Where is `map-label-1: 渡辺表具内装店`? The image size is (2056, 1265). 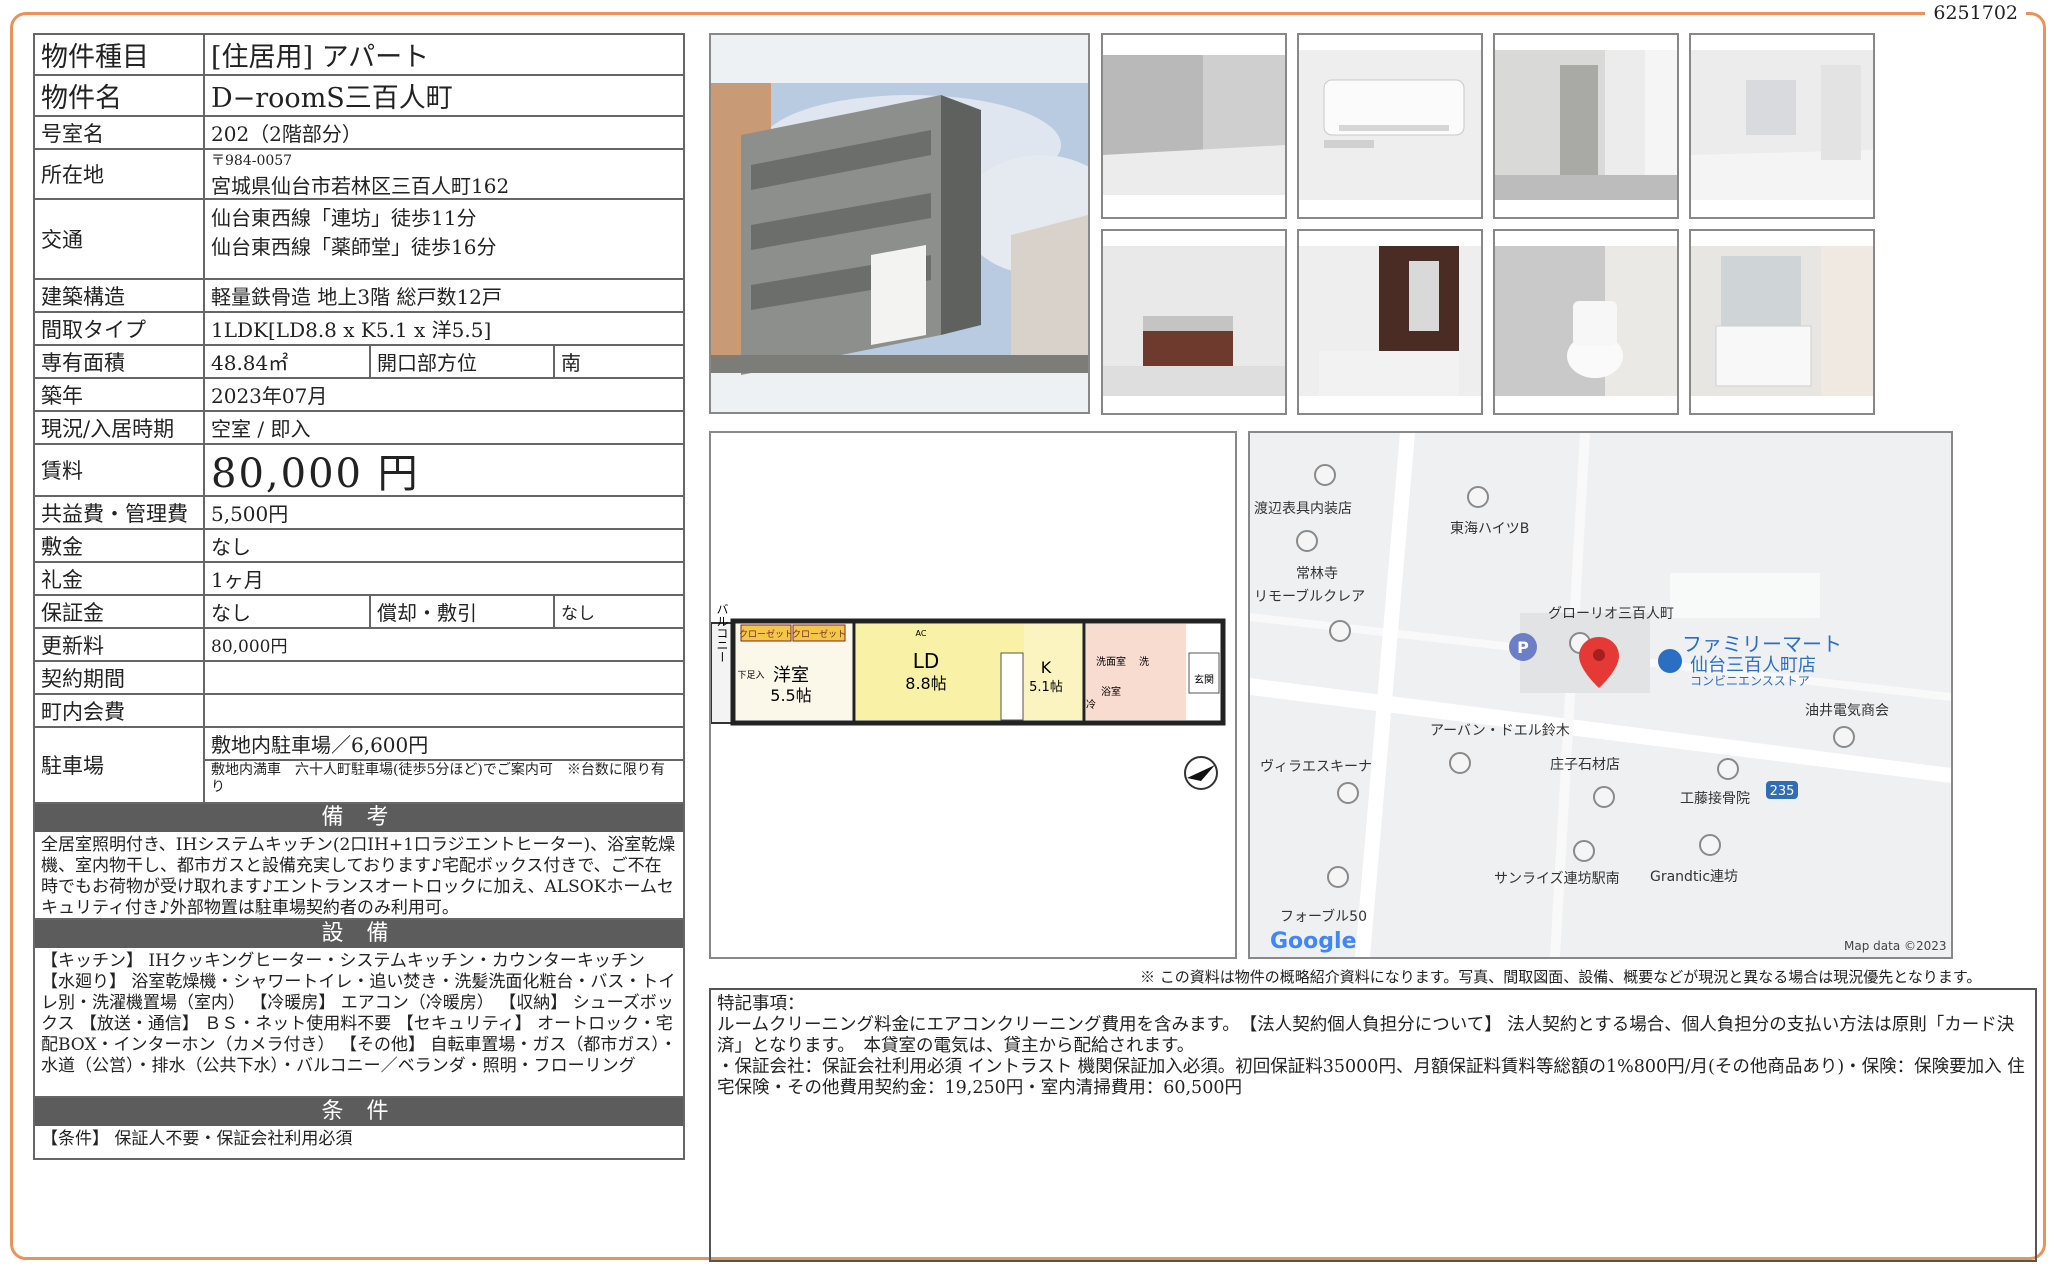
map-label-1: 渡辺表具内装店 is located at coordinates (1303, 509).